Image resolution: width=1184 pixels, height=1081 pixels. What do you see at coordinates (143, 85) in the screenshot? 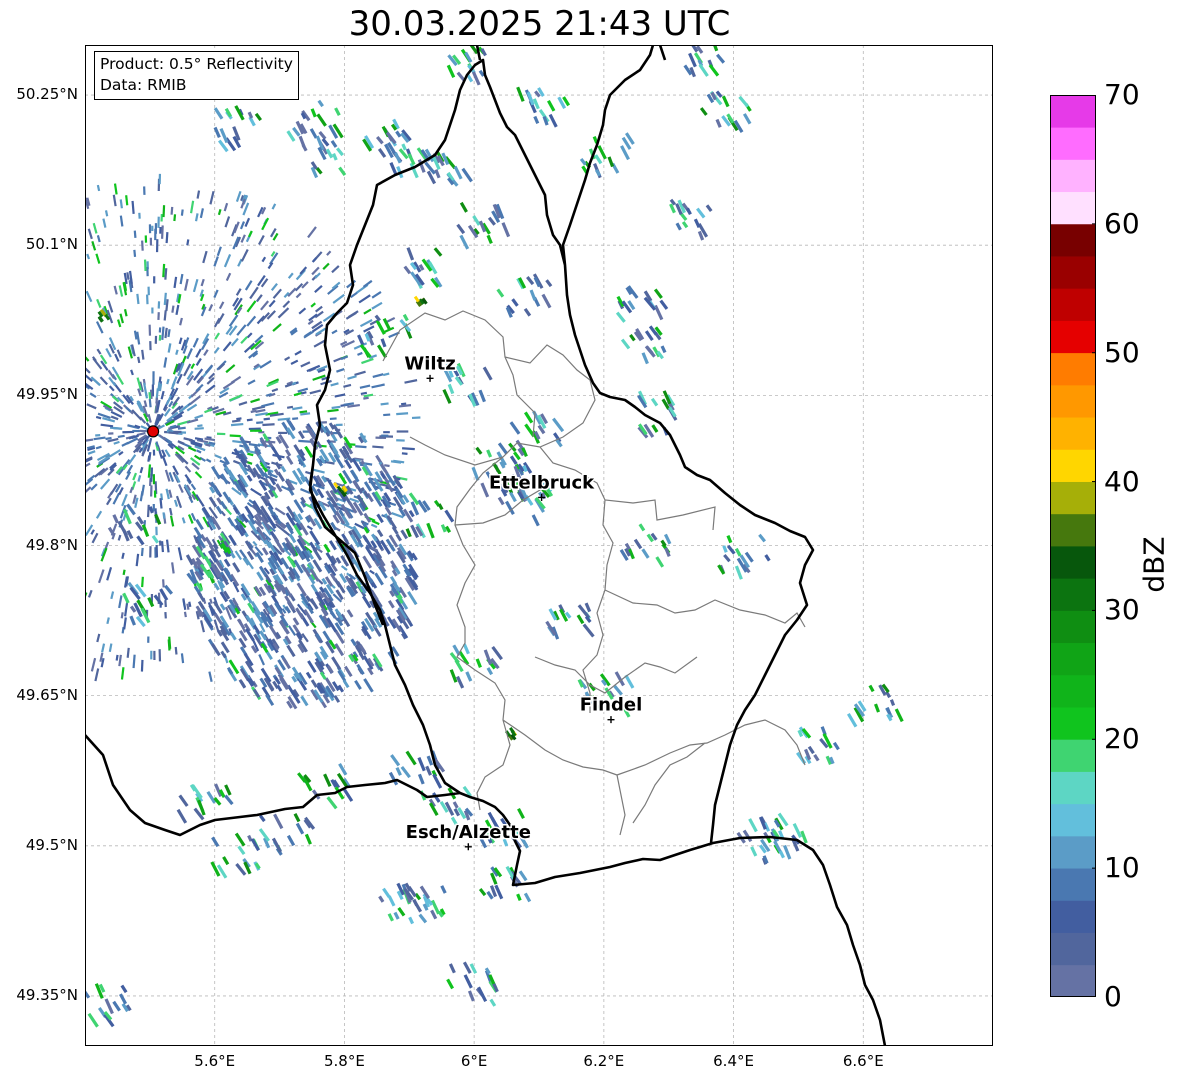
I see `data-source-label: Data: RMIB` at bounding box center [143, 85].